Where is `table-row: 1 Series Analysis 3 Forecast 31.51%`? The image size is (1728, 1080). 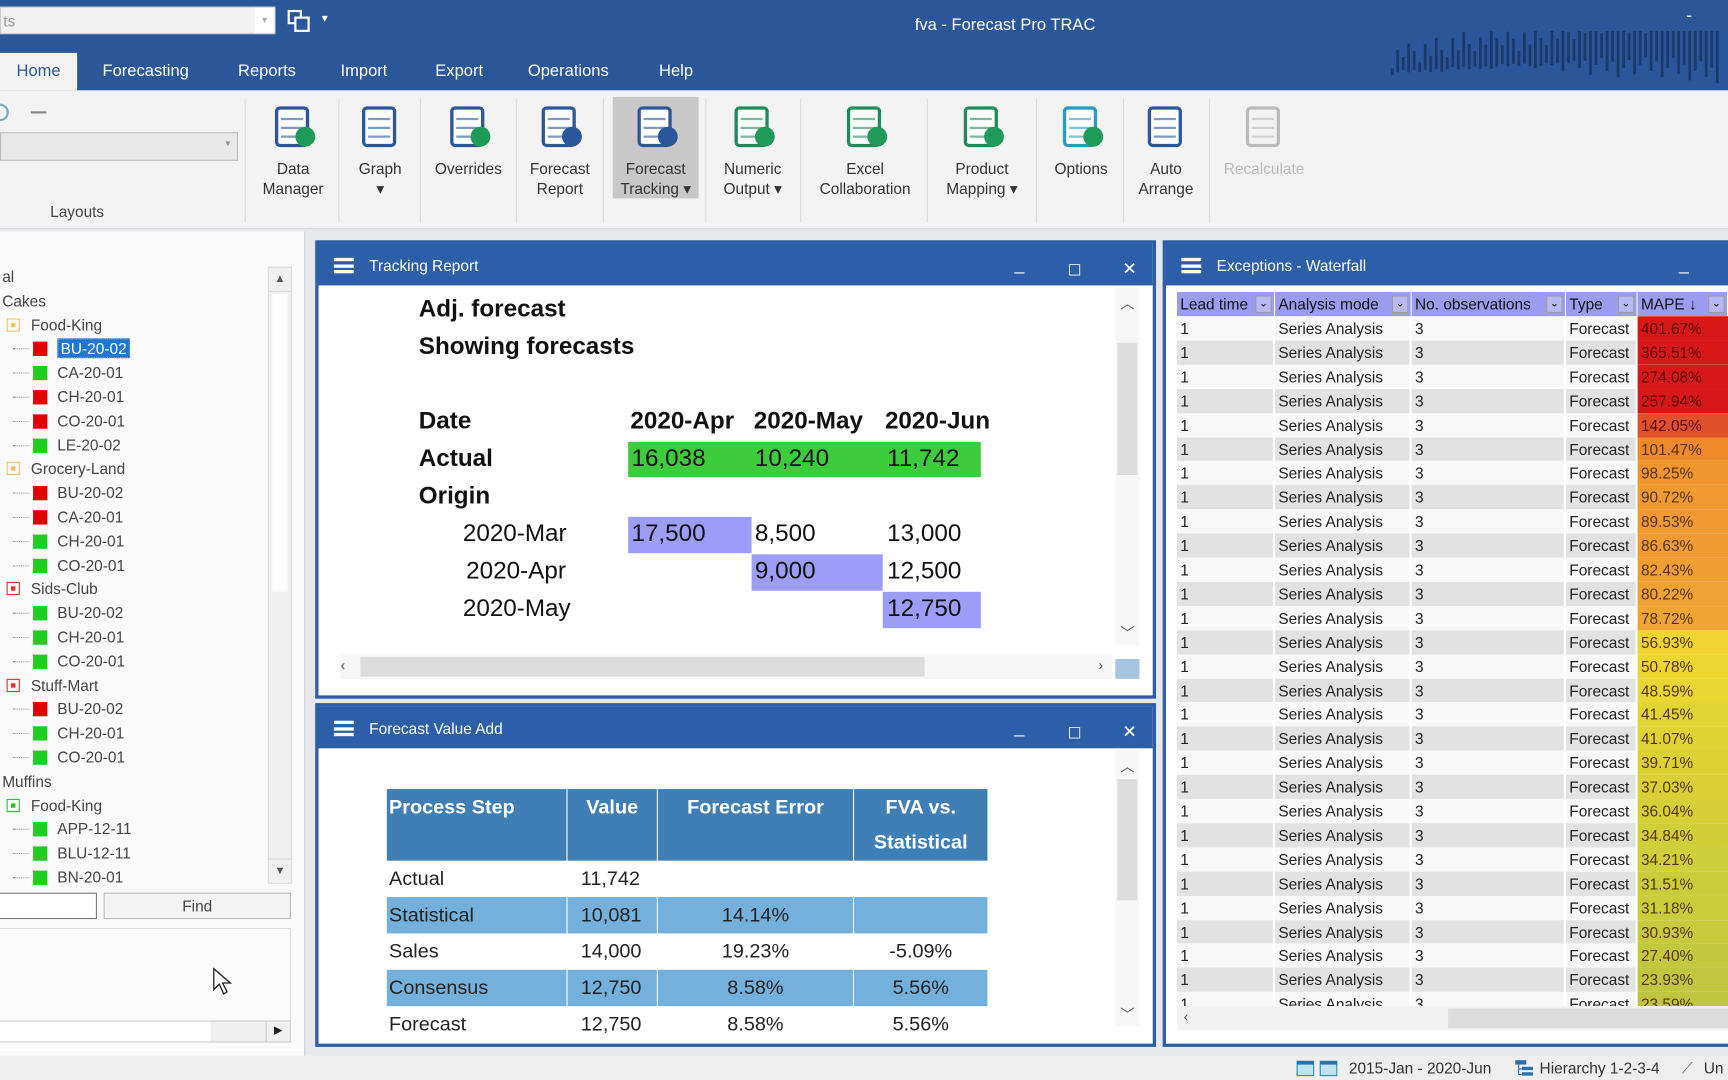 table-row: 1 Series Analysis 3 Forecast 31.51% is located at coordinates (1452, 883).